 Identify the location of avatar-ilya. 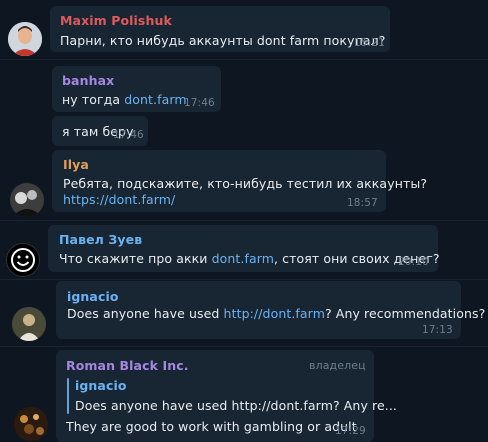
(27, 200).